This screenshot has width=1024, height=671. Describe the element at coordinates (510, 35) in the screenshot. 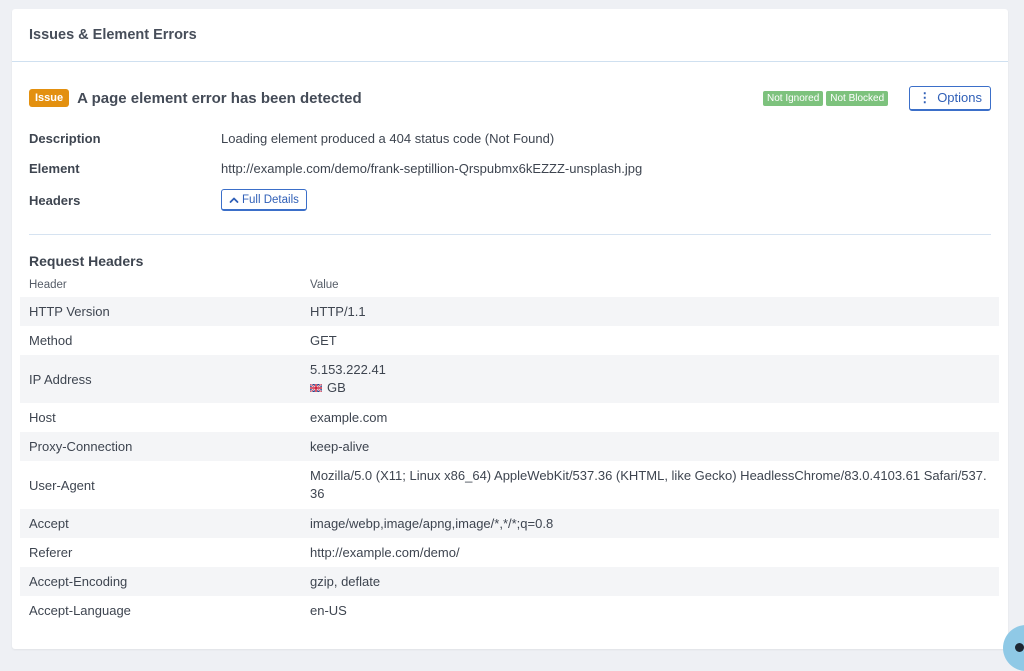

I see `card-title: Issues & Element Errors` at that location.